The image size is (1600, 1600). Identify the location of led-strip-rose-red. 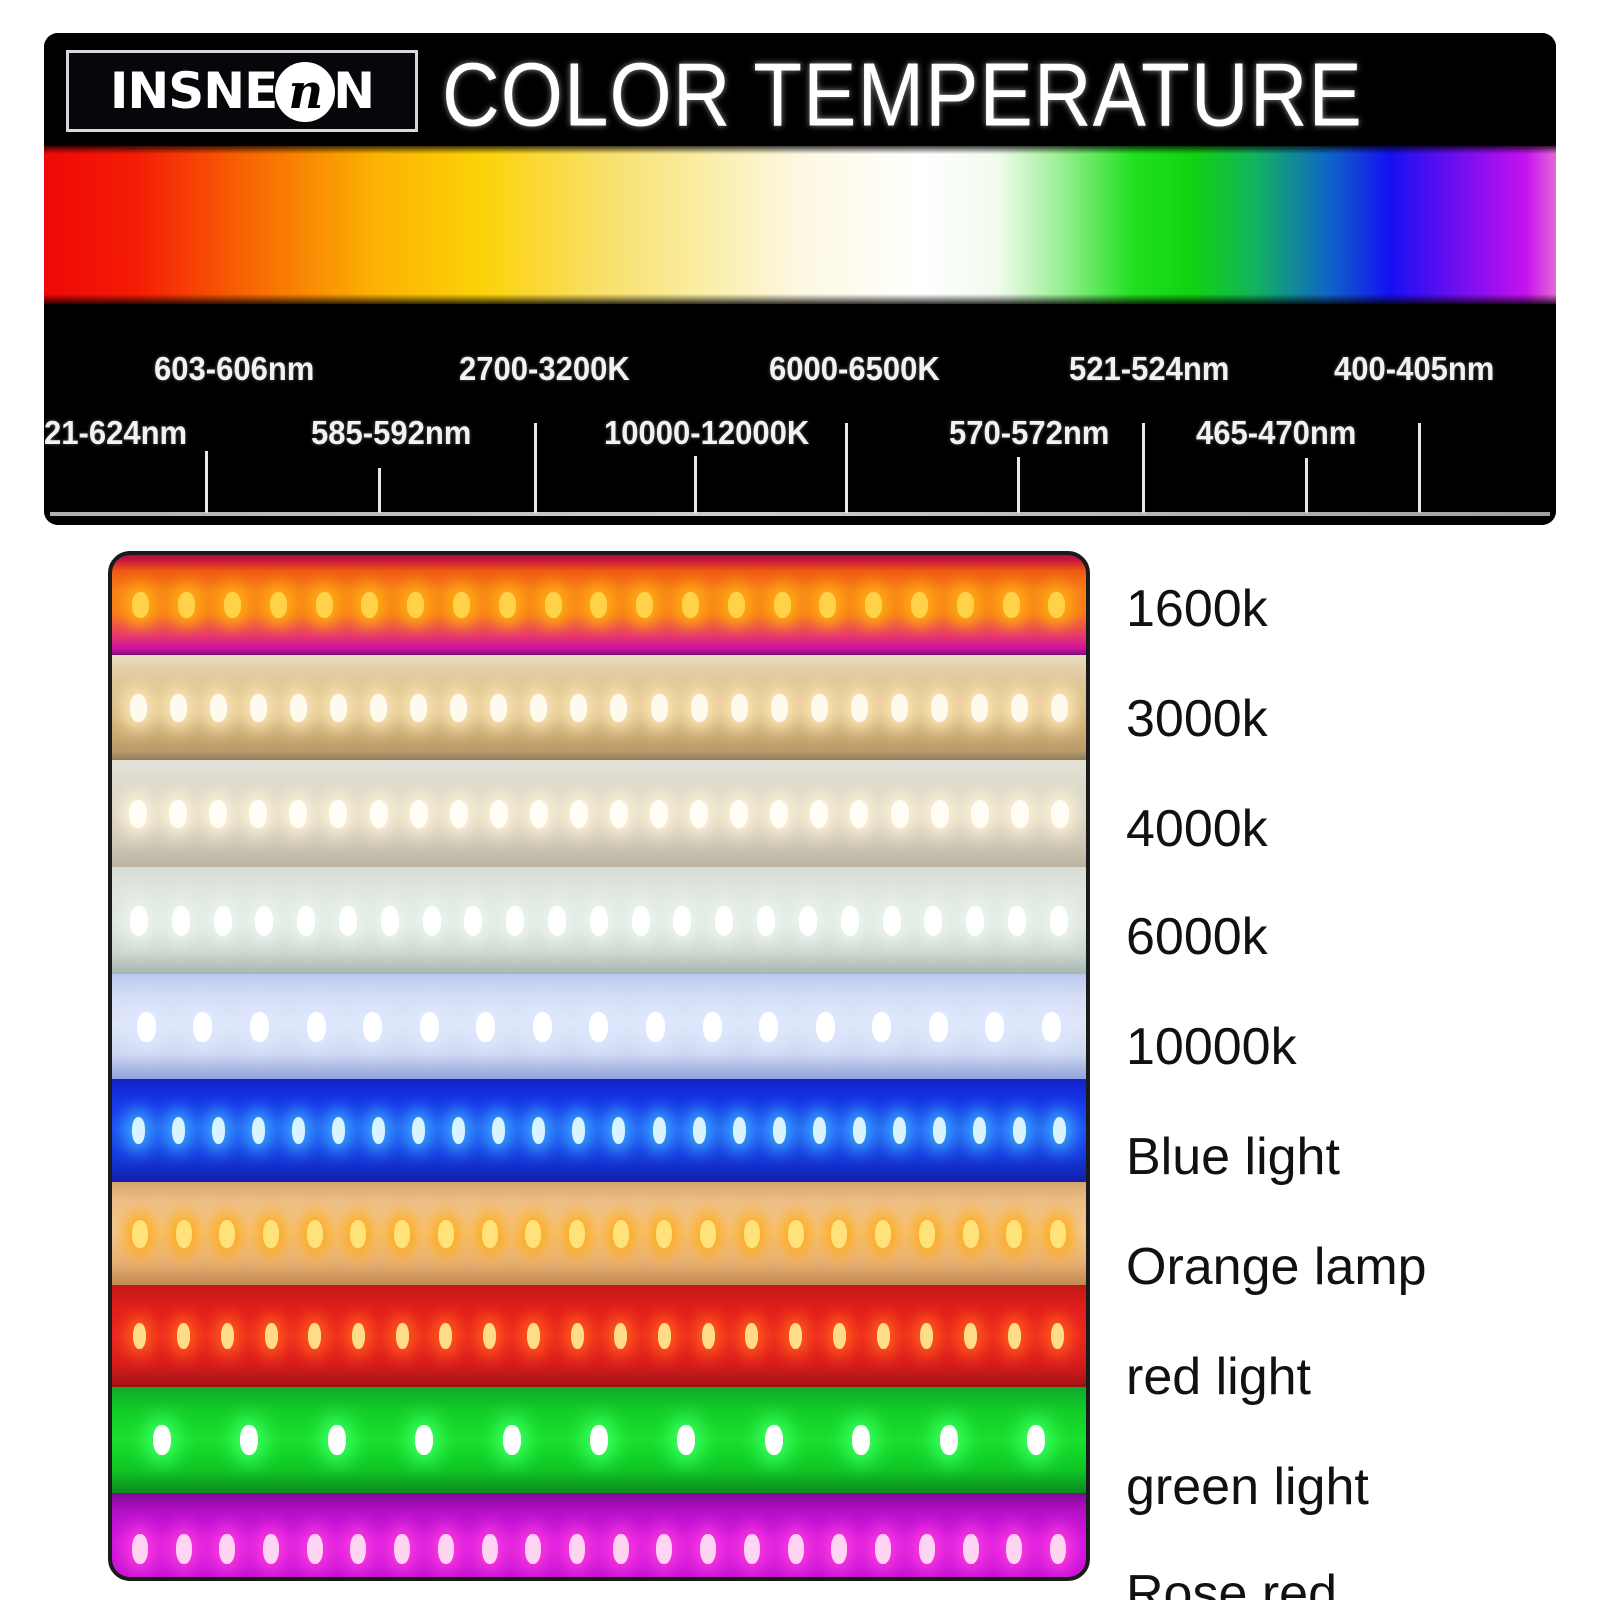
(599, 1535).